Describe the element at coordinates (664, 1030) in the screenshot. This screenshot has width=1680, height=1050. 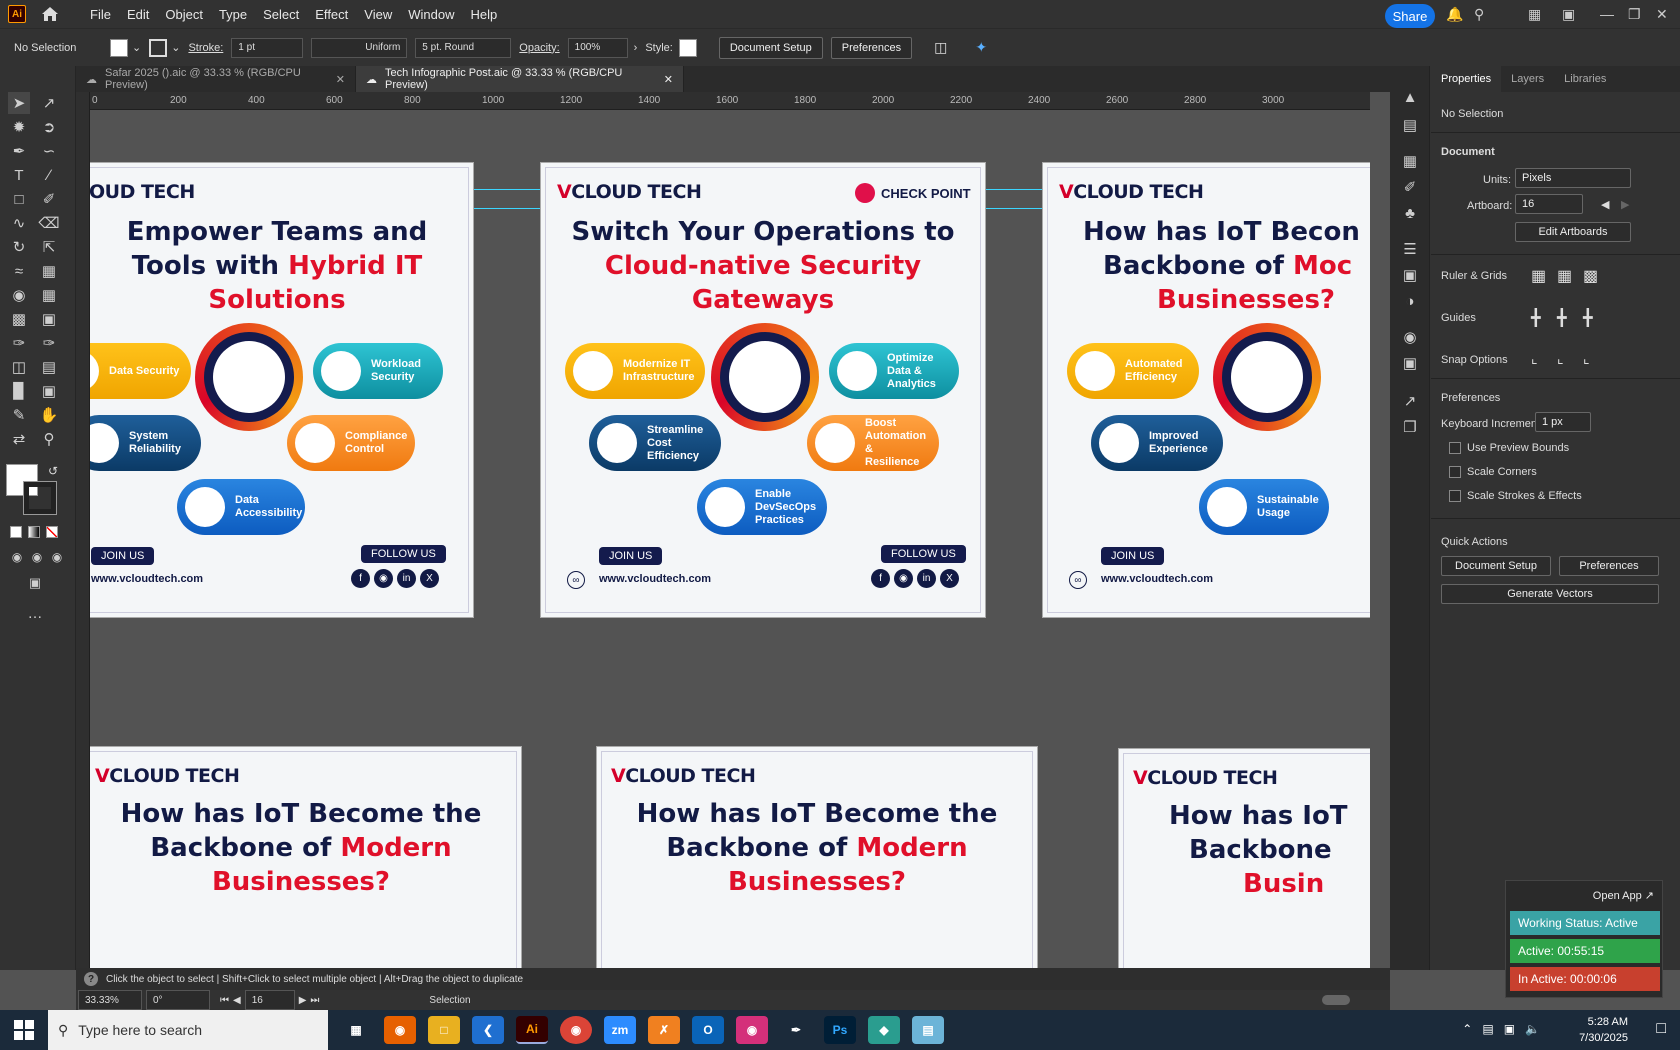
I see `xampp-icon: ✗` at that location.